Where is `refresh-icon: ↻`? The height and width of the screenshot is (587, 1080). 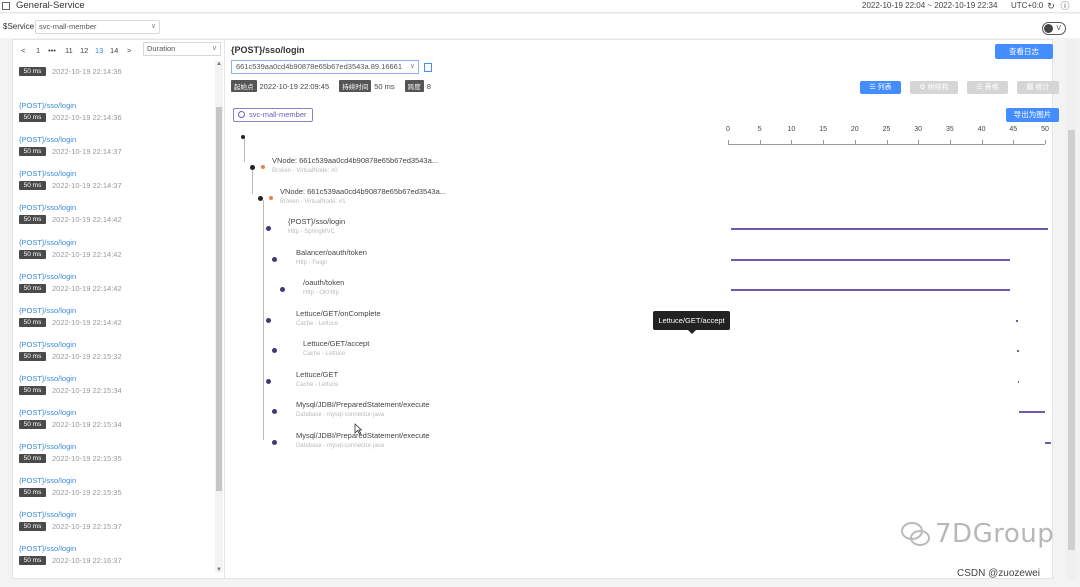 refresh-icon: ↻ is located at coordinates (1051, 6).